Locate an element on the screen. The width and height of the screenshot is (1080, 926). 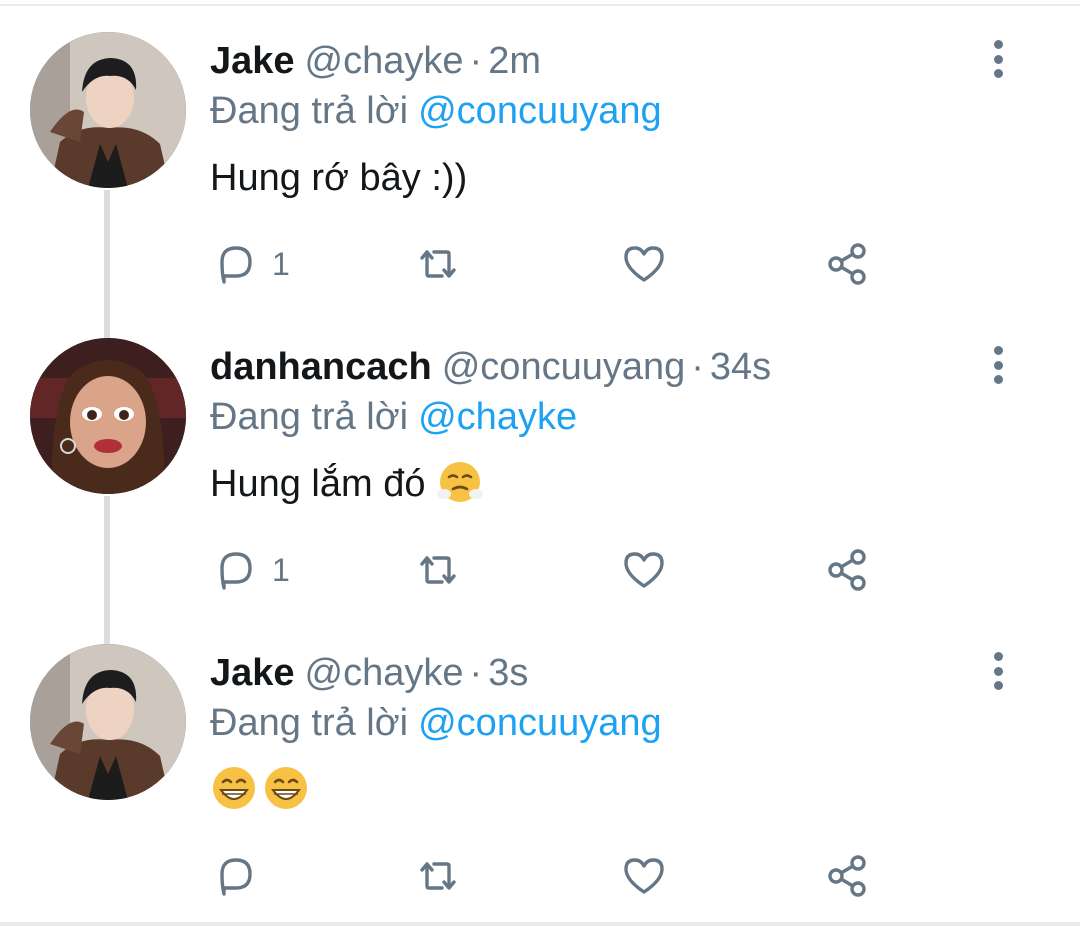
face-with-steam-emoji is located at coordinates (460, 482).